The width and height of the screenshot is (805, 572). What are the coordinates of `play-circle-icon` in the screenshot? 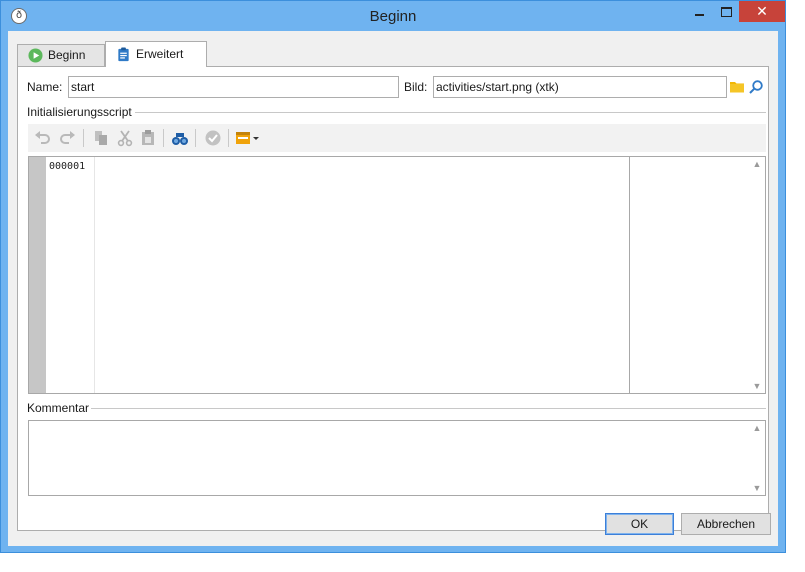 It's located at (35, 55).